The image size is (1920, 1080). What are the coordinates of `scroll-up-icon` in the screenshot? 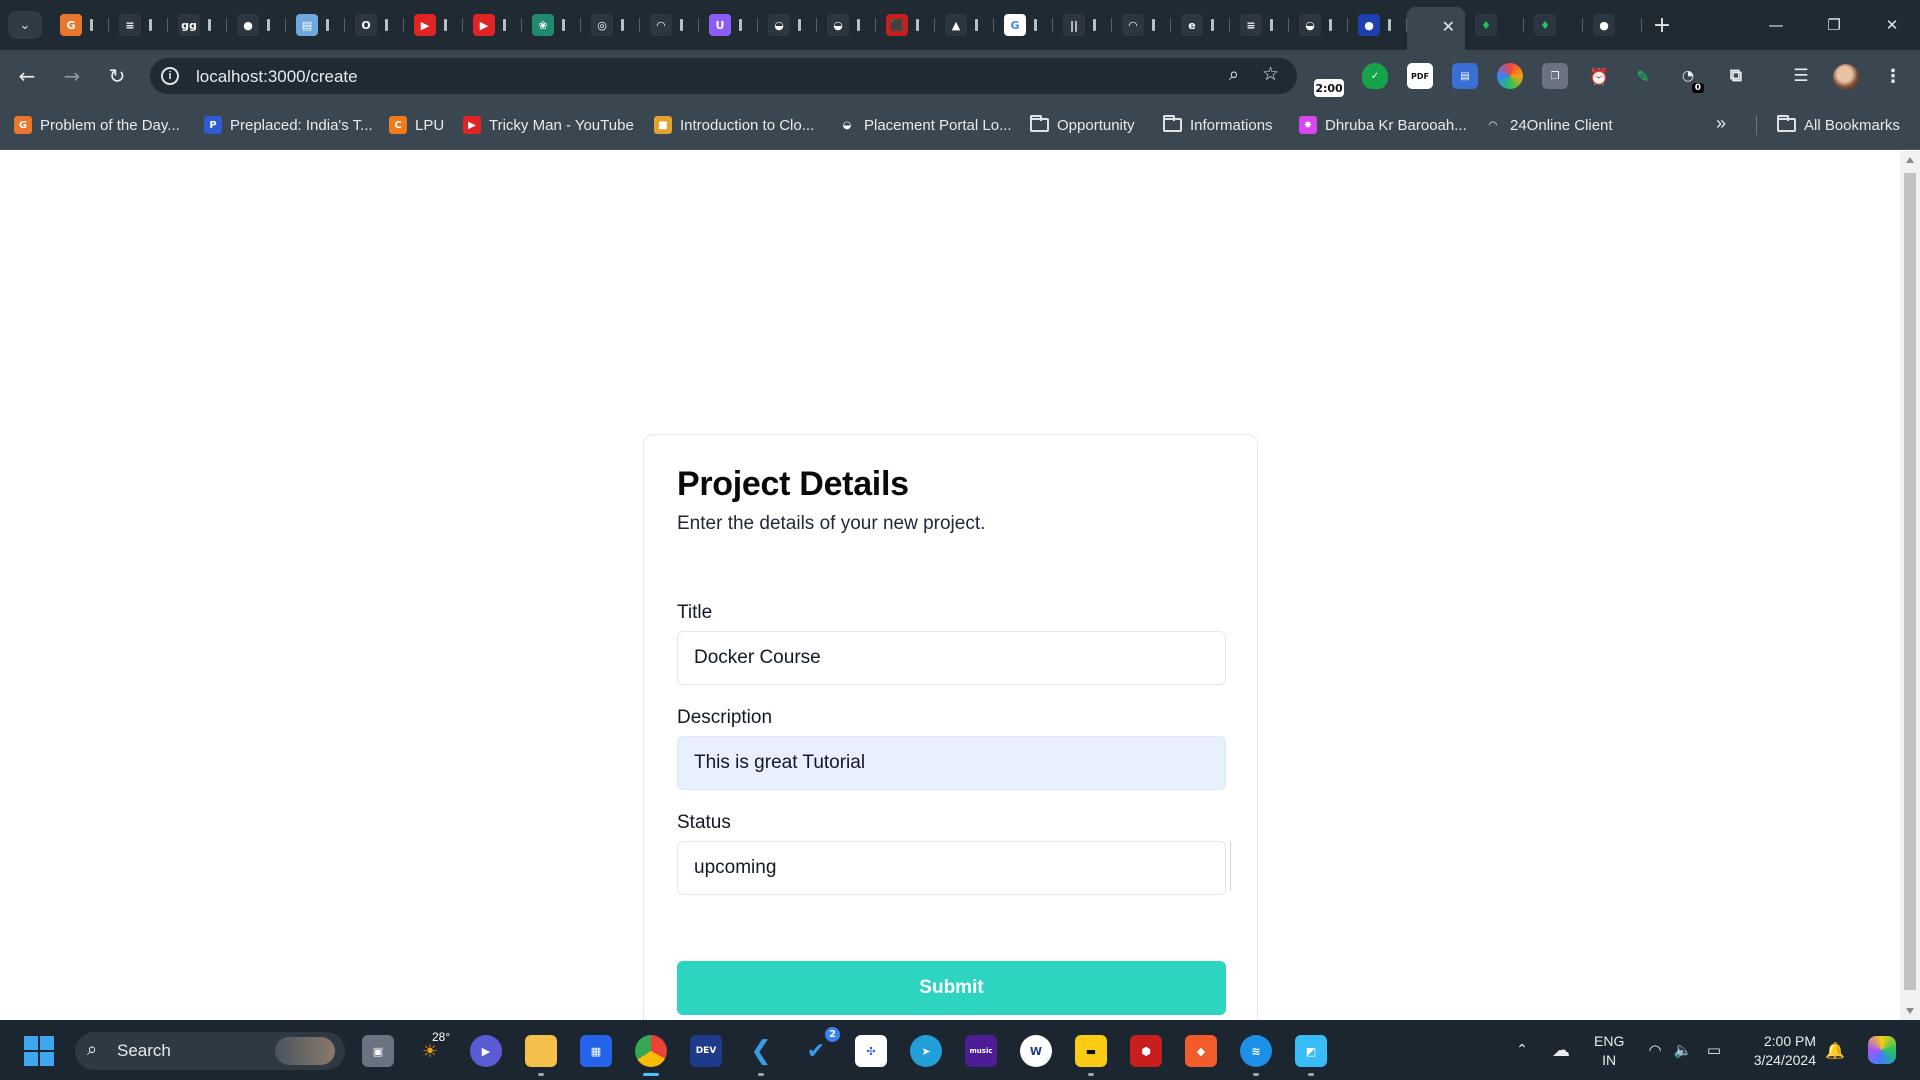 It's located at (1910, 160).